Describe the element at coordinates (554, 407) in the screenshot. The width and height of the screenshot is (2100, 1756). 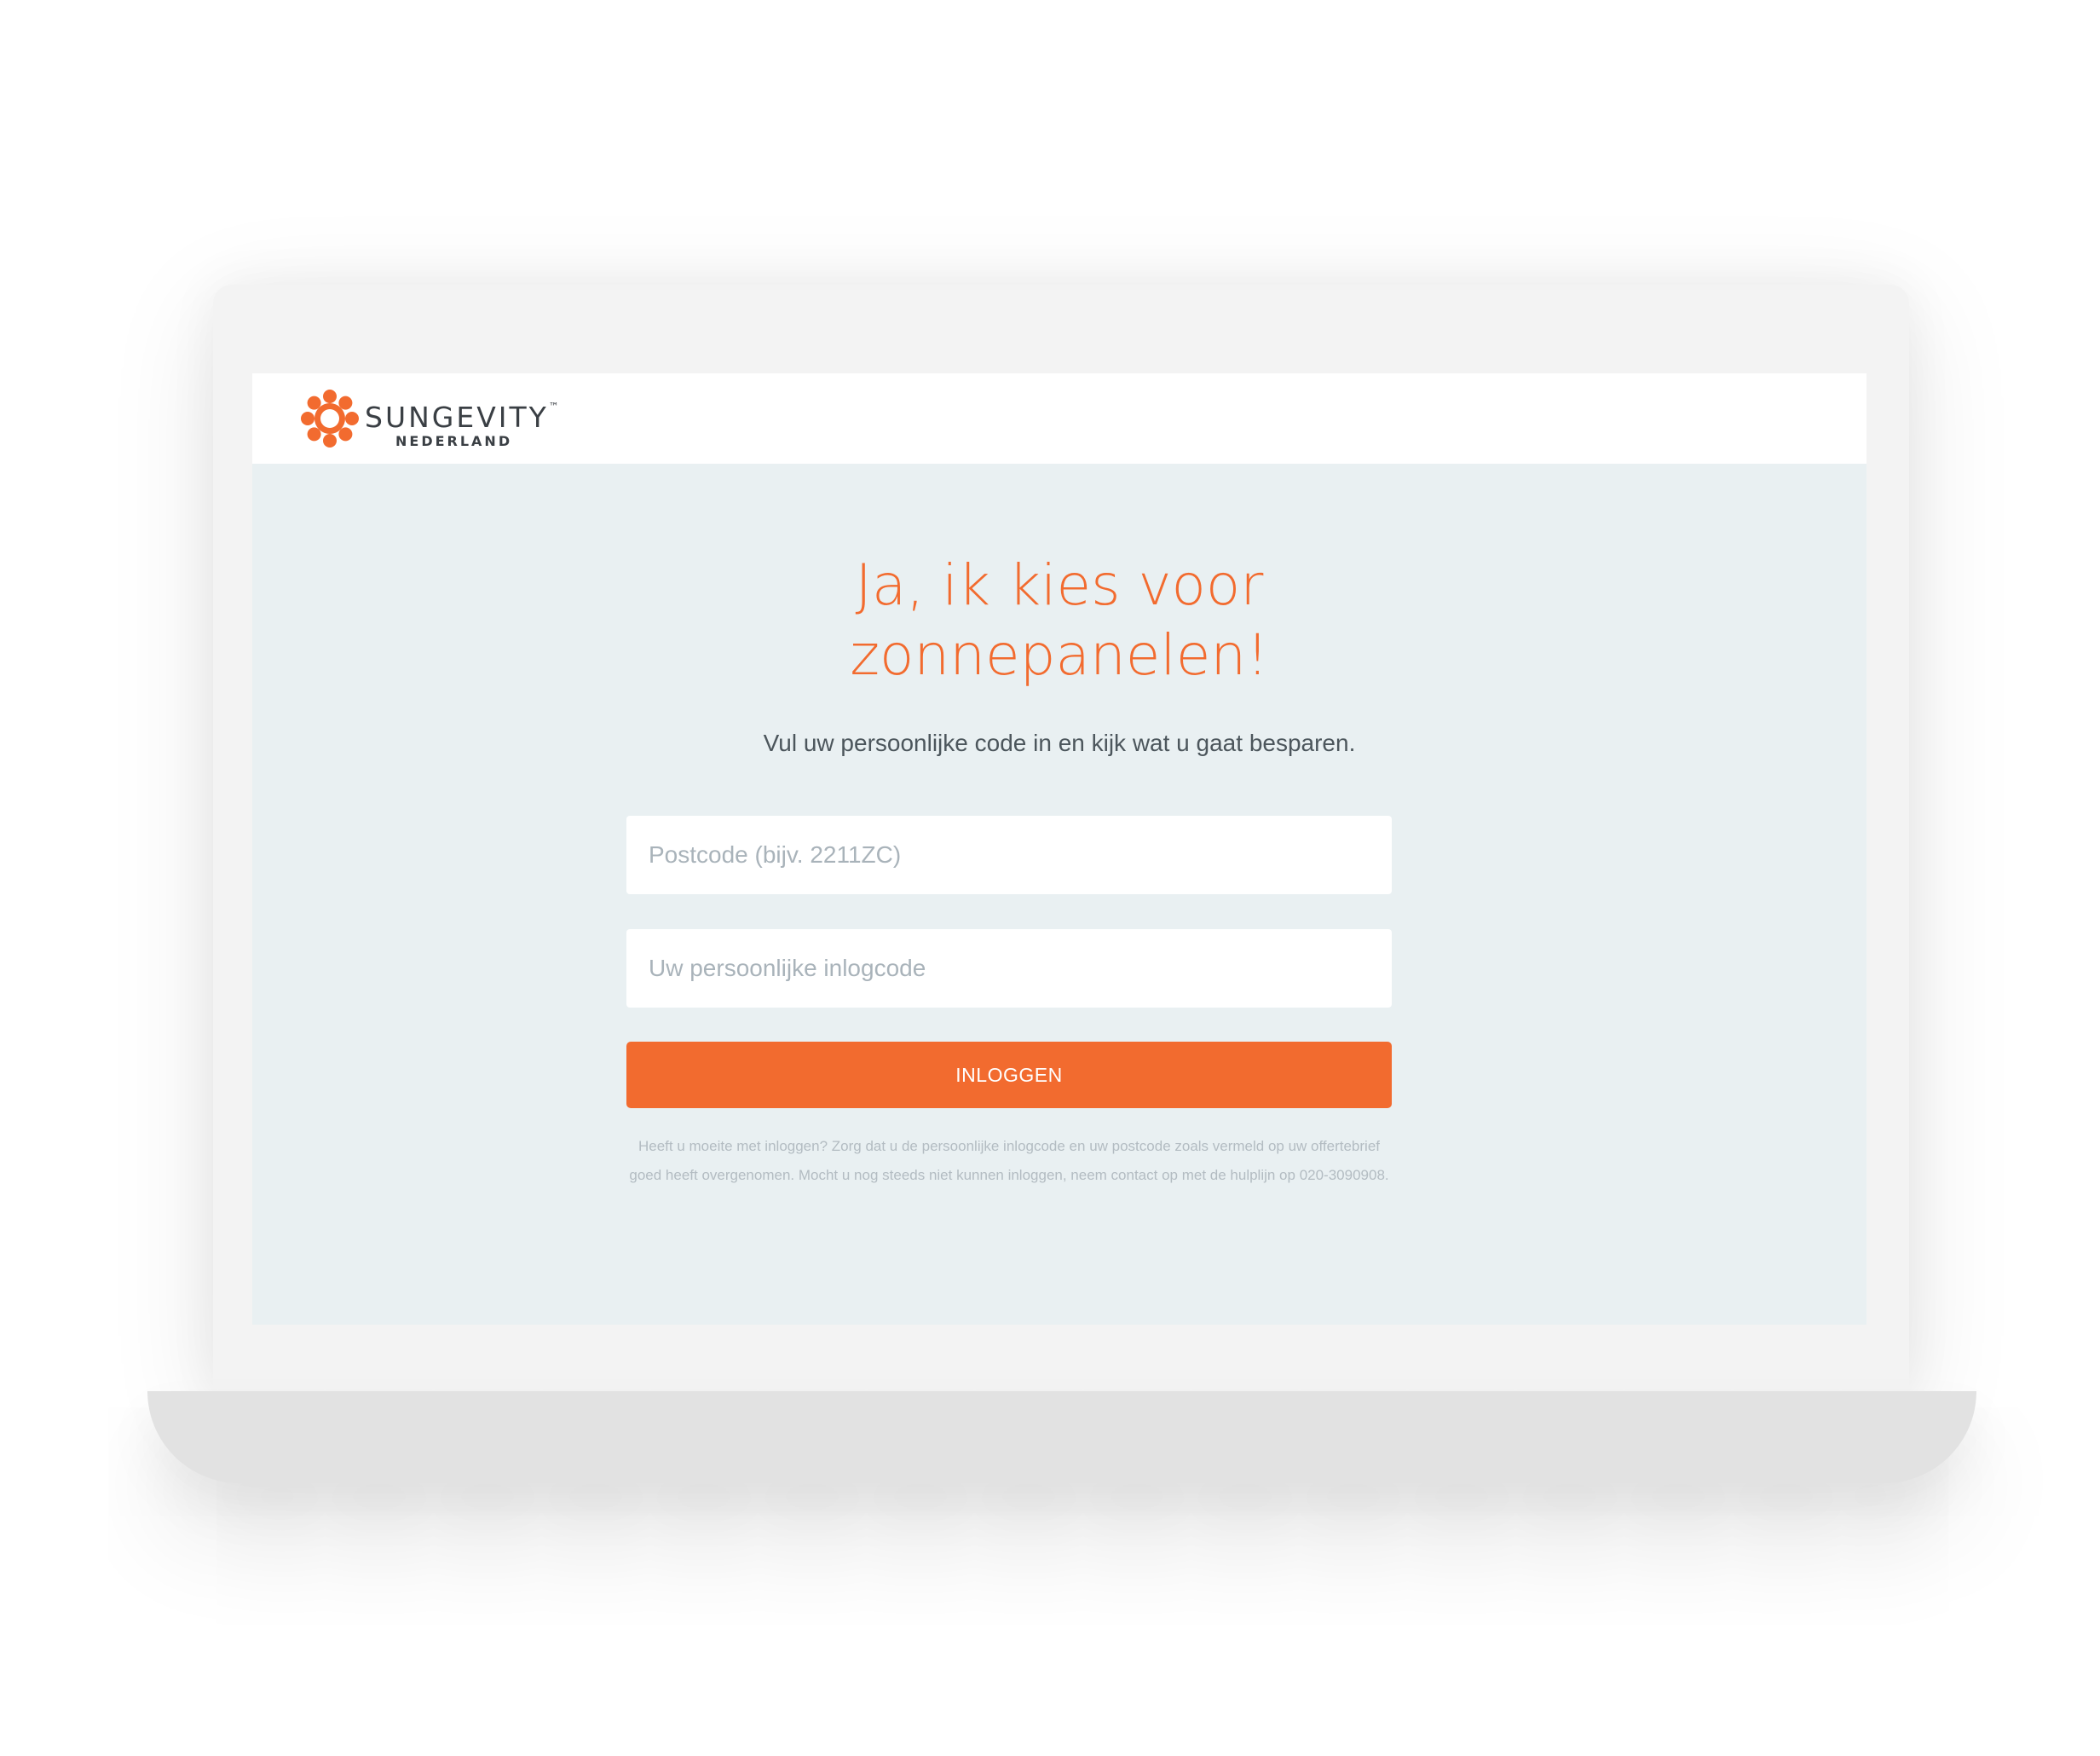
I see `trademark-mark: ™` at that location.